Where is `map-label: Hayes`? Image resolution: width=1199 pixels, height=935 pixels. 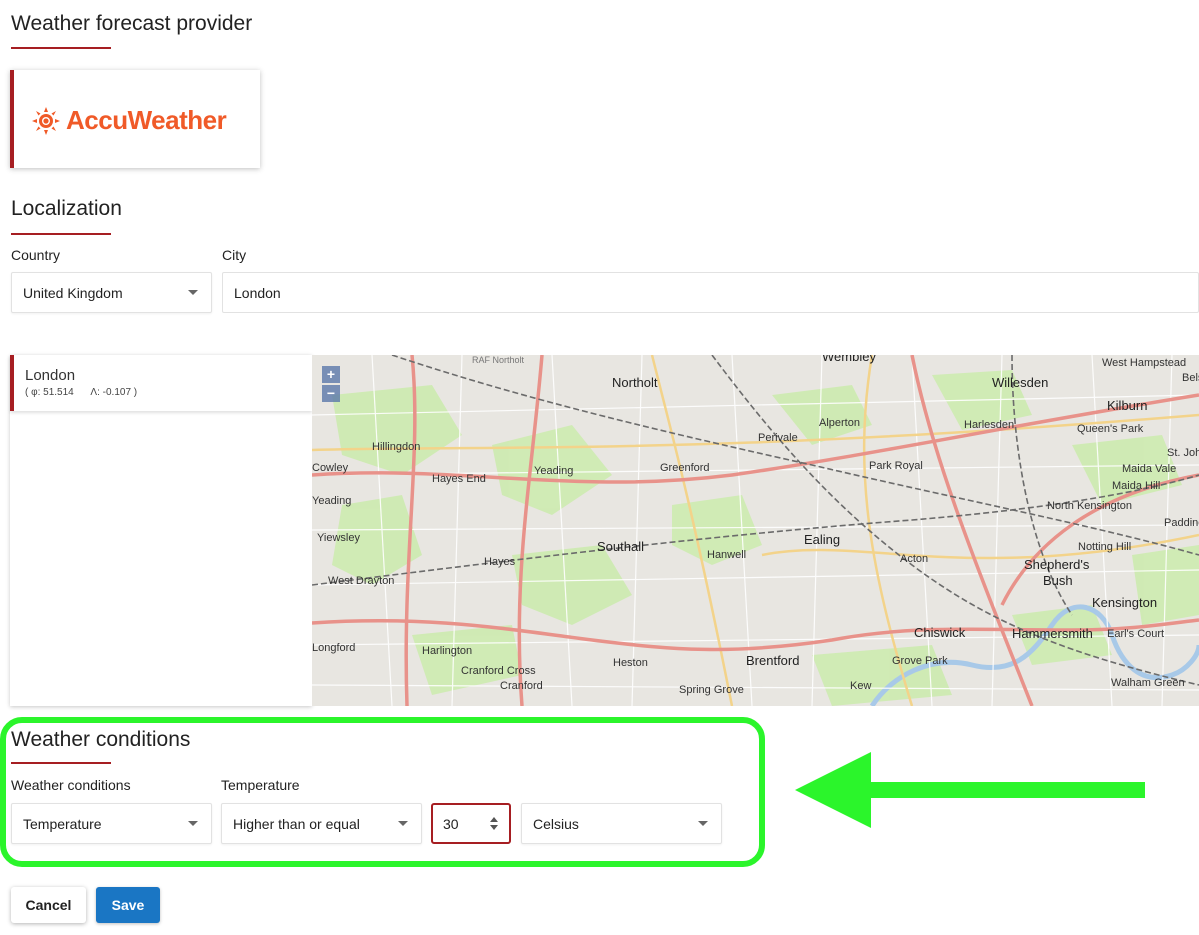
map-label: Hayes is located at coordinates (500, 562).